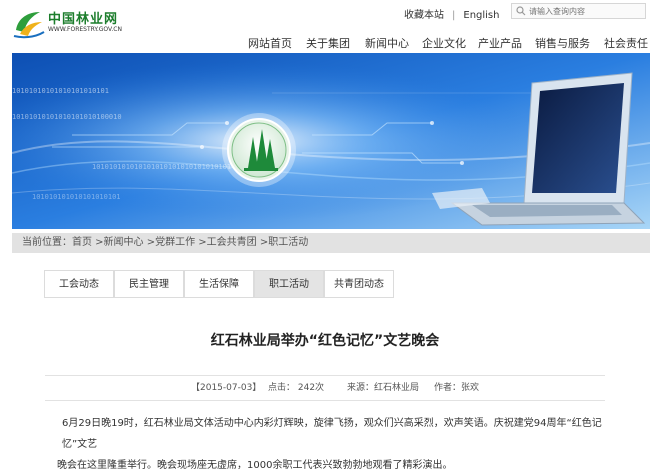 This screenshot has width=650, height=476. Describe the element at coordinates (165, 243) in the screenshot. I see `breadcrumb-text: 当前位置：首页 >新闻中心 >党群工作 >工会共青团 >职工活动` at that location.